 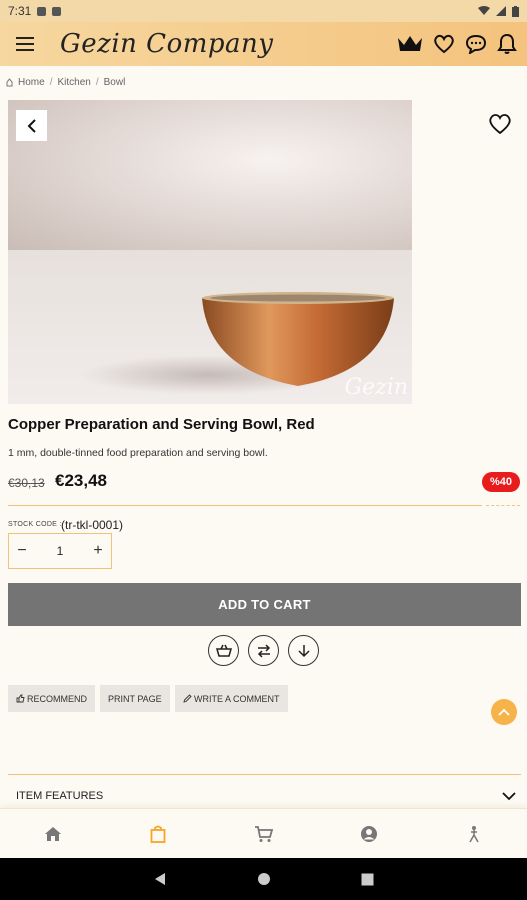 I want to click on heart-icon, so click(x=444, y=44).